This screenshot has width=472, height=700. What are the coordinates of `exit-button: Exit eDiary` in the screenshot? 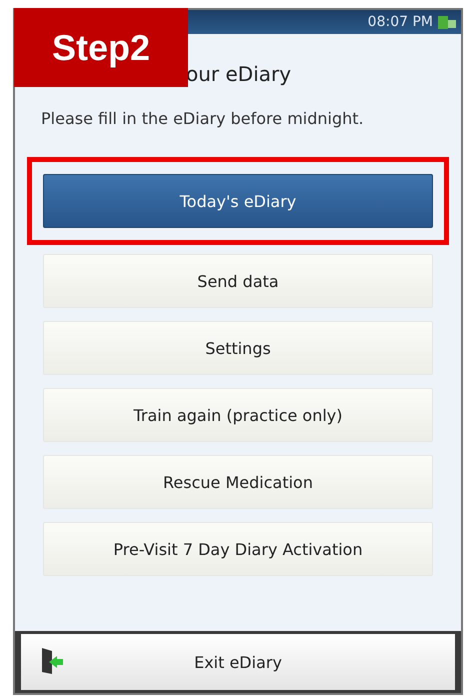 It's located at (238, 662).